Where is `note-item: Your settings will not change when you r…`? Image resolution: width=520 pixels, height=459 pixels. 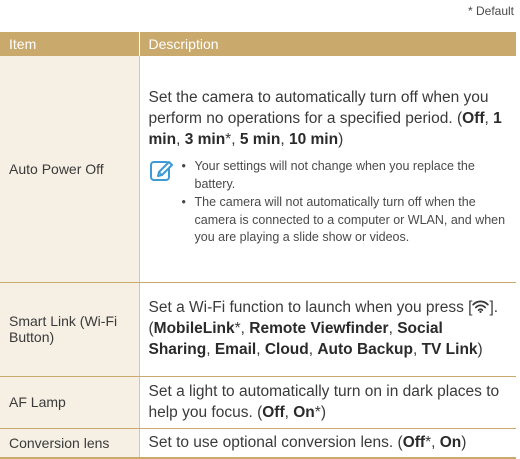 note-item: Your settings will not change when you r… is located at coordinates (344, 175).